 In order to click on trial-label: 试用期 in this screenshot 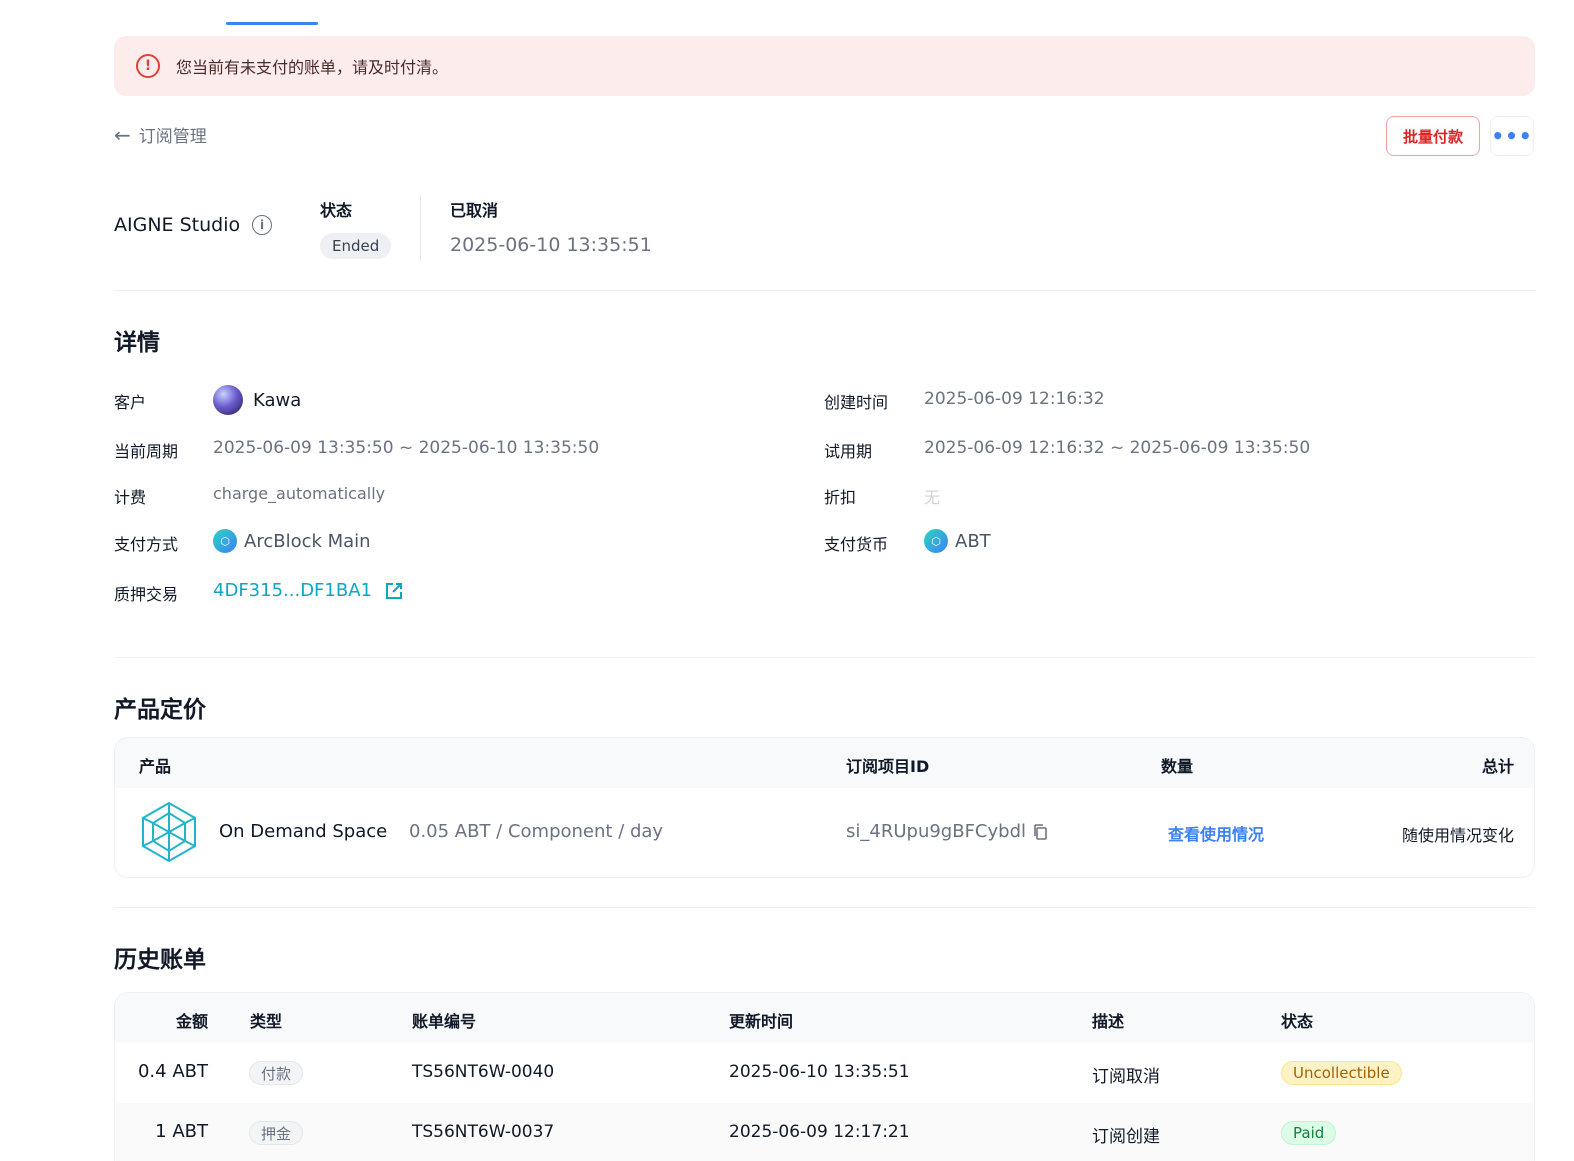, I will do `click(848, 451)`.